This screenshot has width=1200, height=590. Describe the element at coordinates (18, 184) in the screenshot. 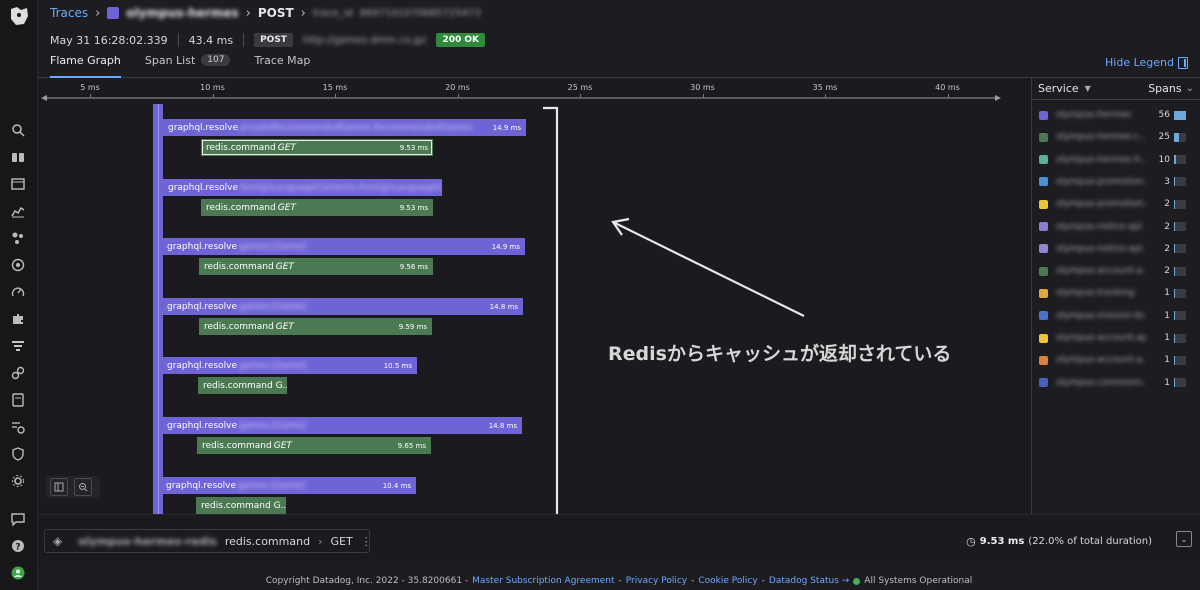

I see `dashboard-icon` at that location.